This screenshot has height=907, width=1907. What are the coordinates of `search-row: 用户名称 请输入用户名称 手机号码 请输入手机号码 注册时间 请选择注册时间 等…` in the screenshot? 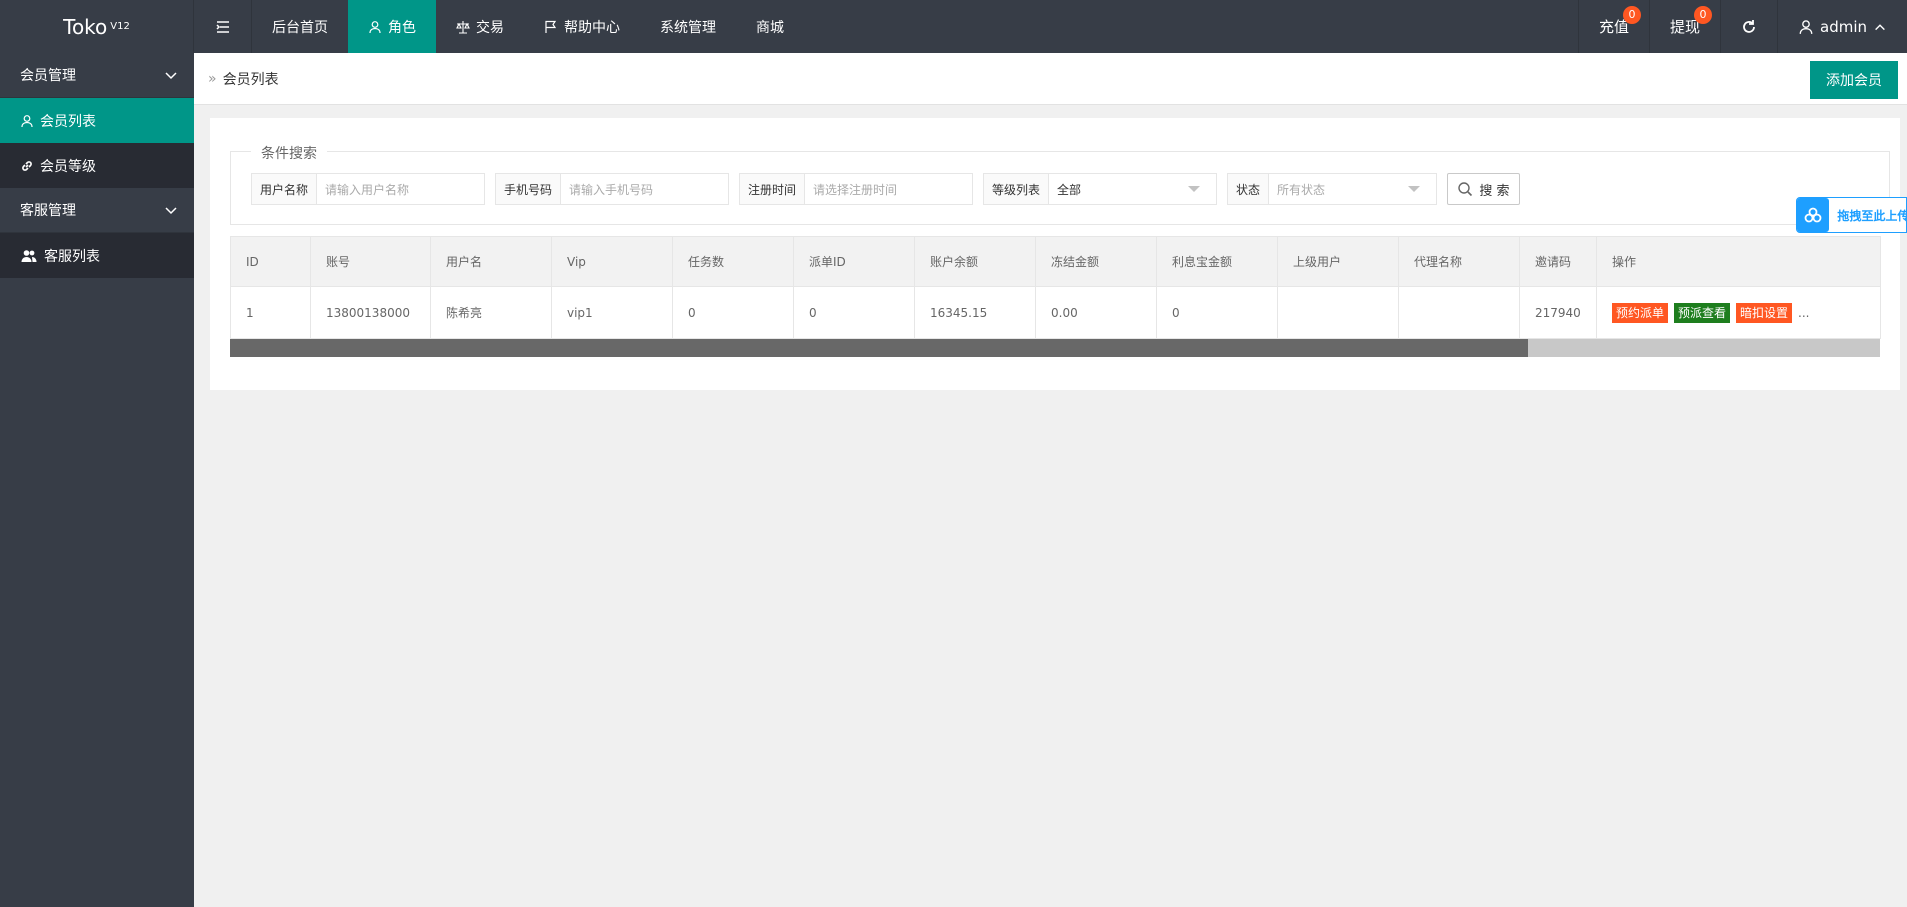 It's located at (885, 189).